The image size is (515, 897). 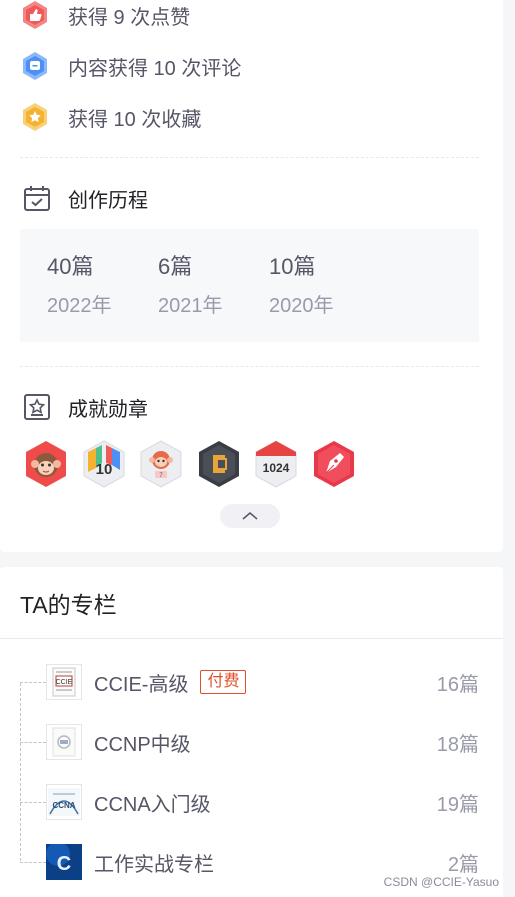 I want to click on column-thumbnail: C, so click(x=64, y=862).